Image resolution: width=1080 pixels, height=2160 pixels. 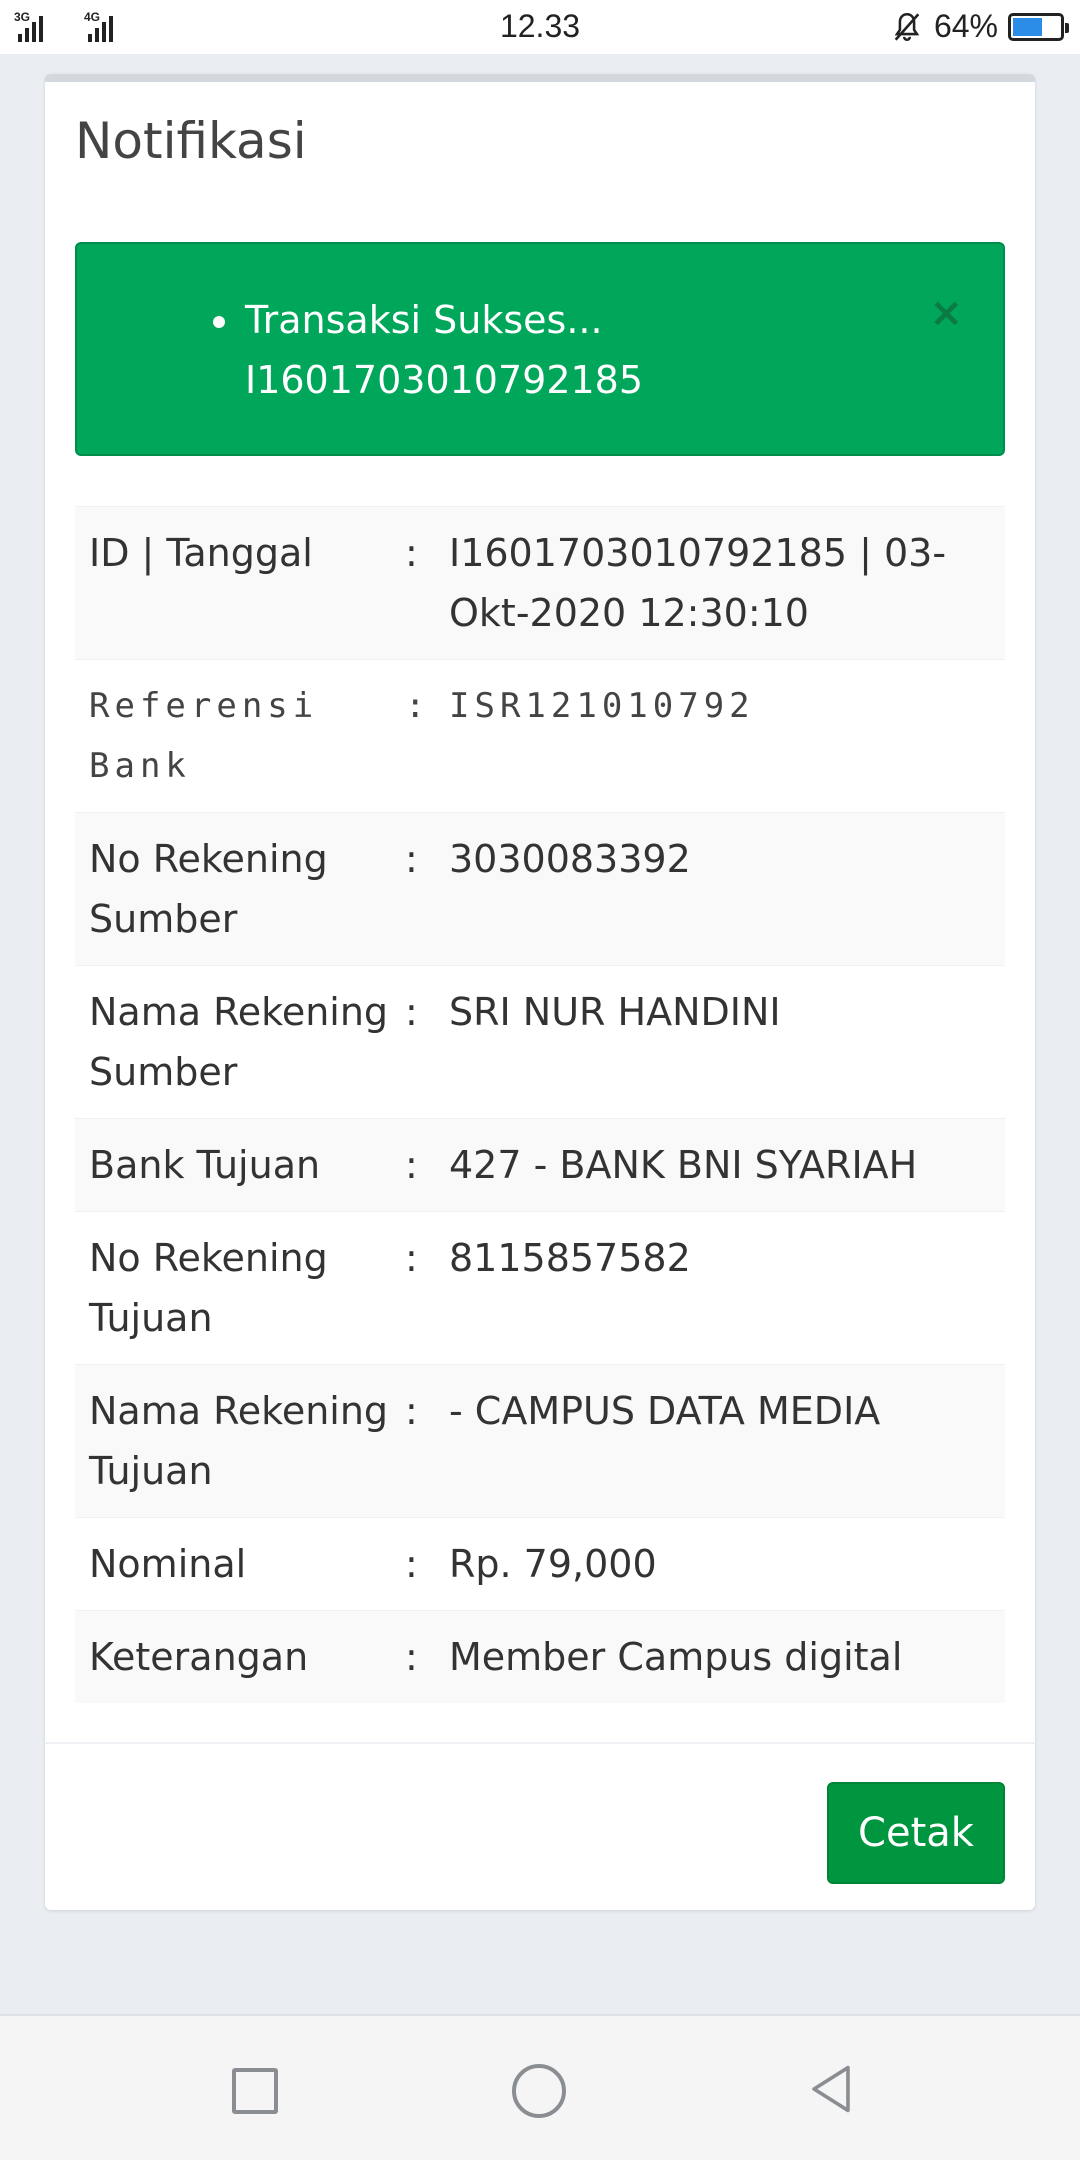 What do you see at coordinates (727, 583) in the screenshot?
I see `row-value: I1601703010792185 | 03-Okt-2020 12:30:10` at bounding box center [727, 583].